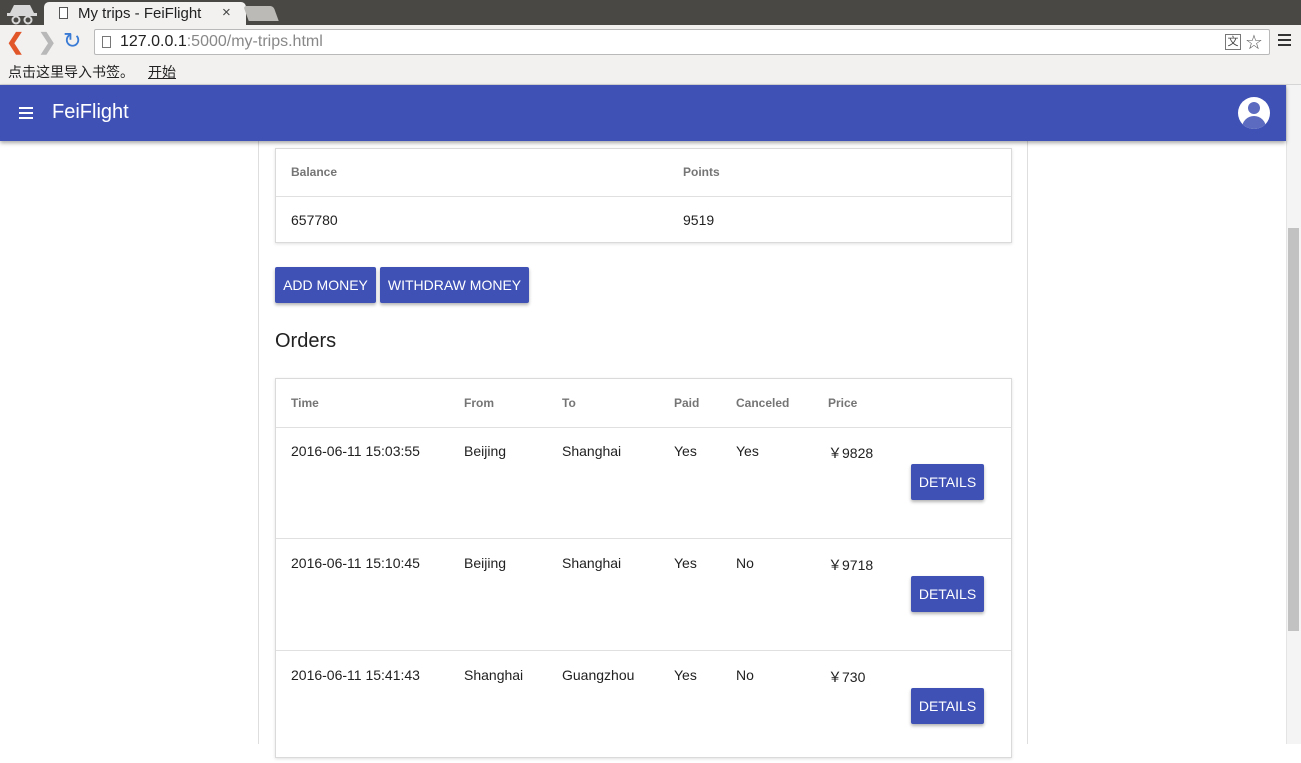 The width and height of the screenshot is (1301, 763). What do you see at coordinates (153, 41) in the screenshot?
I see `url-host: 127.0.0.1` at bounding box center [153, 41].